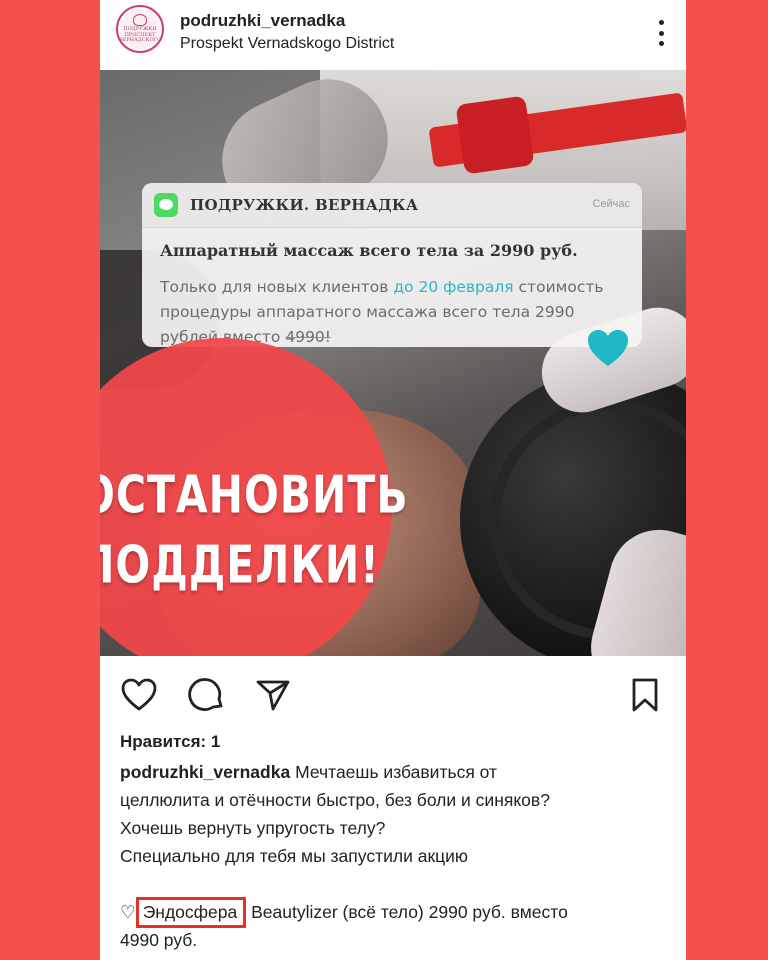 The height and width of the screenshot is (960, 768). What do you see at coordinates (495, 135) in the screenshot?
I see `bg-red-knot` at bounding box center [495, 135].